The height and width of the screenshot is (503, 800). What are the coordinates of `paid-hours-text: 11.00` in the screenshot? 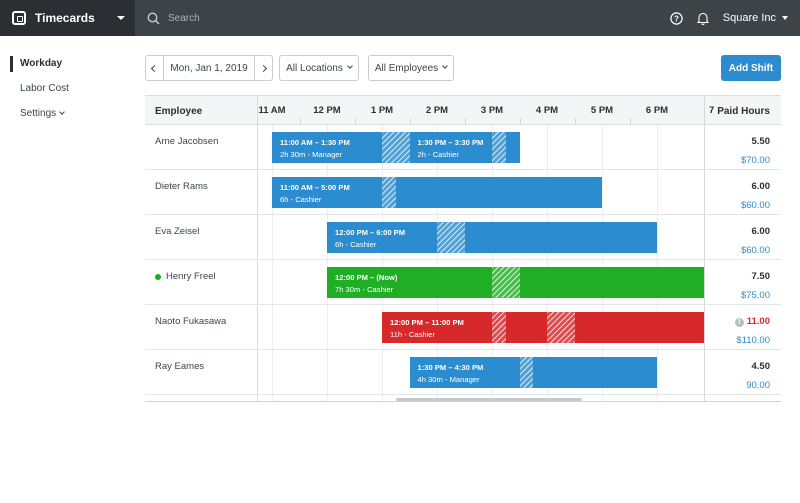 It's located at (758, 321).